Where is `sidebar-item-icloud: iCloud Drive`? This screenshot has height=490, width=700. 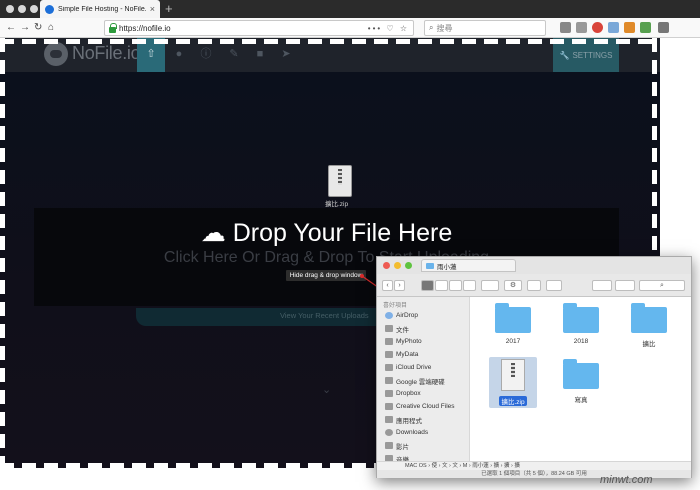 sidebar-item-icloud: iCloud Drive is located at coordinates (408, 367).